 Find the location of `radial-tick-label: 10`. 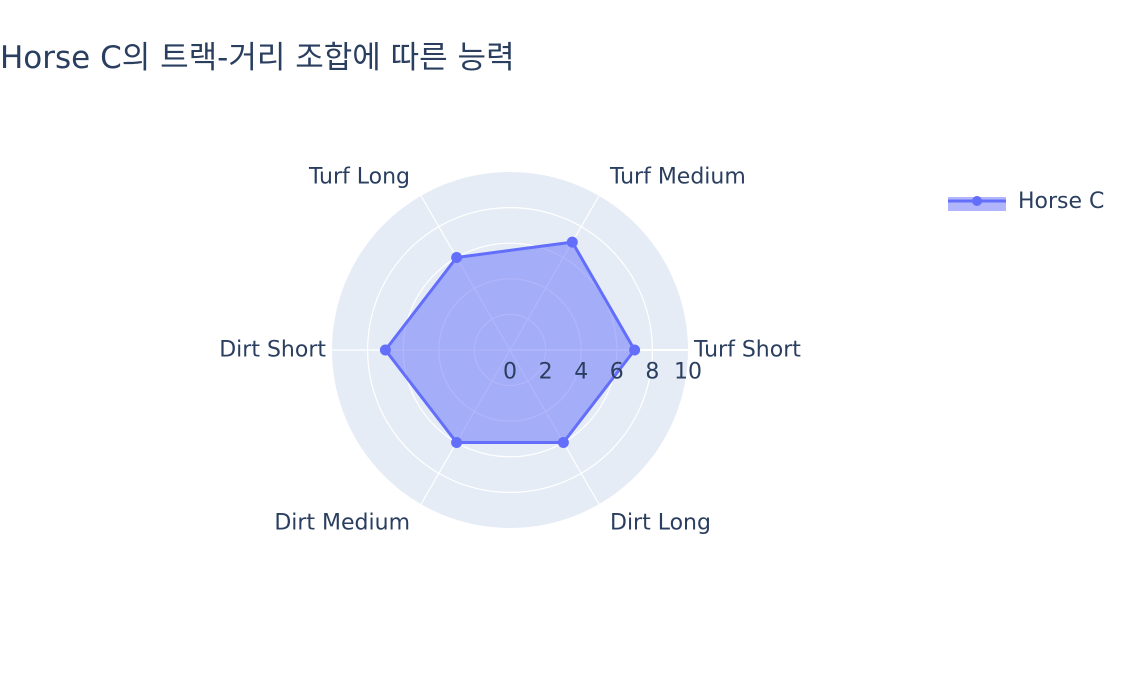

radial-tick-label: 10 is located at coordinates (688, 372).